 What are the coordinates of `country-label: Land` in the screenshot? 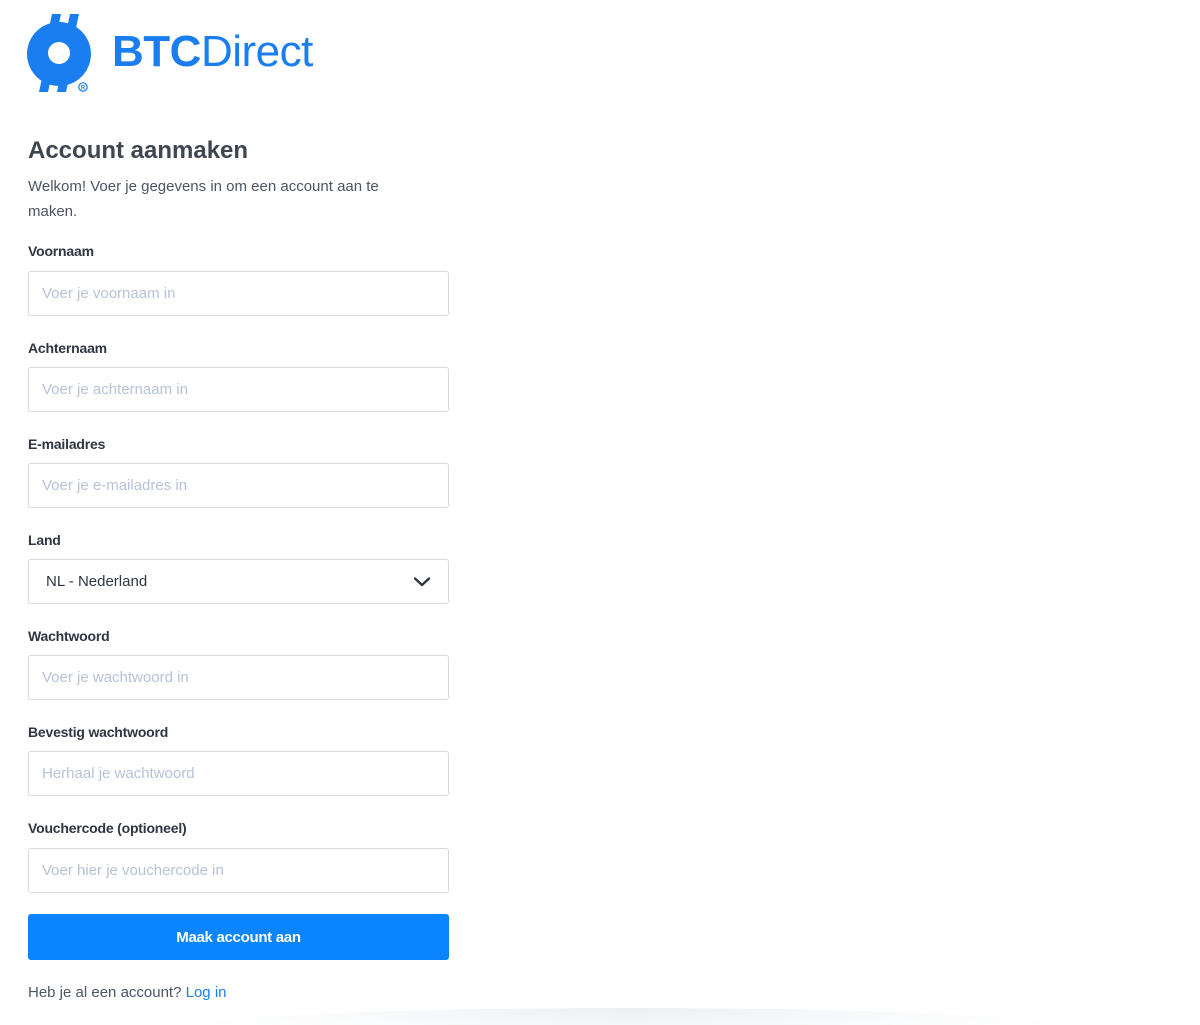 It's located at (44, 540).